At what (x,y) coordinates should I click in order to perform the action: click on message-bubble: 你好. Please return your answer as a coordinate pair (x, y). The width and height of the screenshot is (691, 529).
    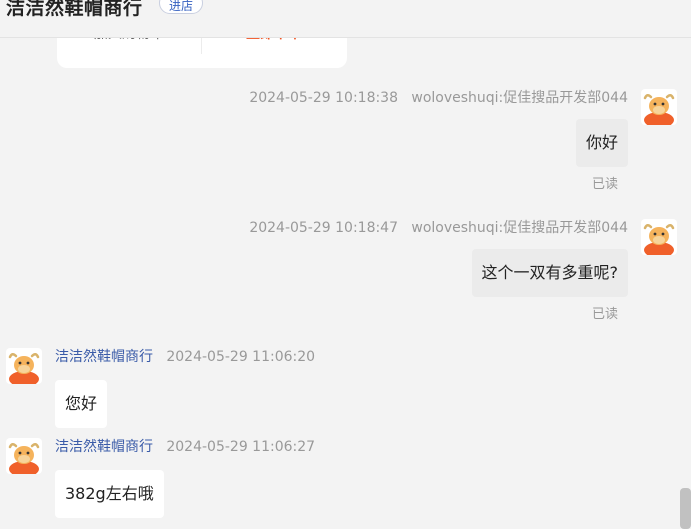
    Looking at the image, I should click on (601, 143).